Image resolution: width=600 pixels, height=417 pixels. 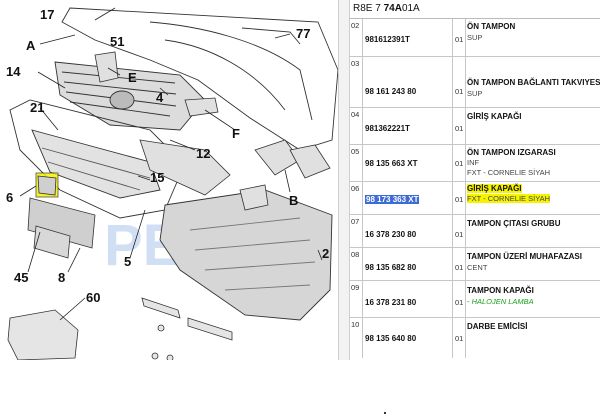 What do you see at coordinates (117, 41) in the screenshot?
I see `callout-51: 51` at bounding box center [117, 41].